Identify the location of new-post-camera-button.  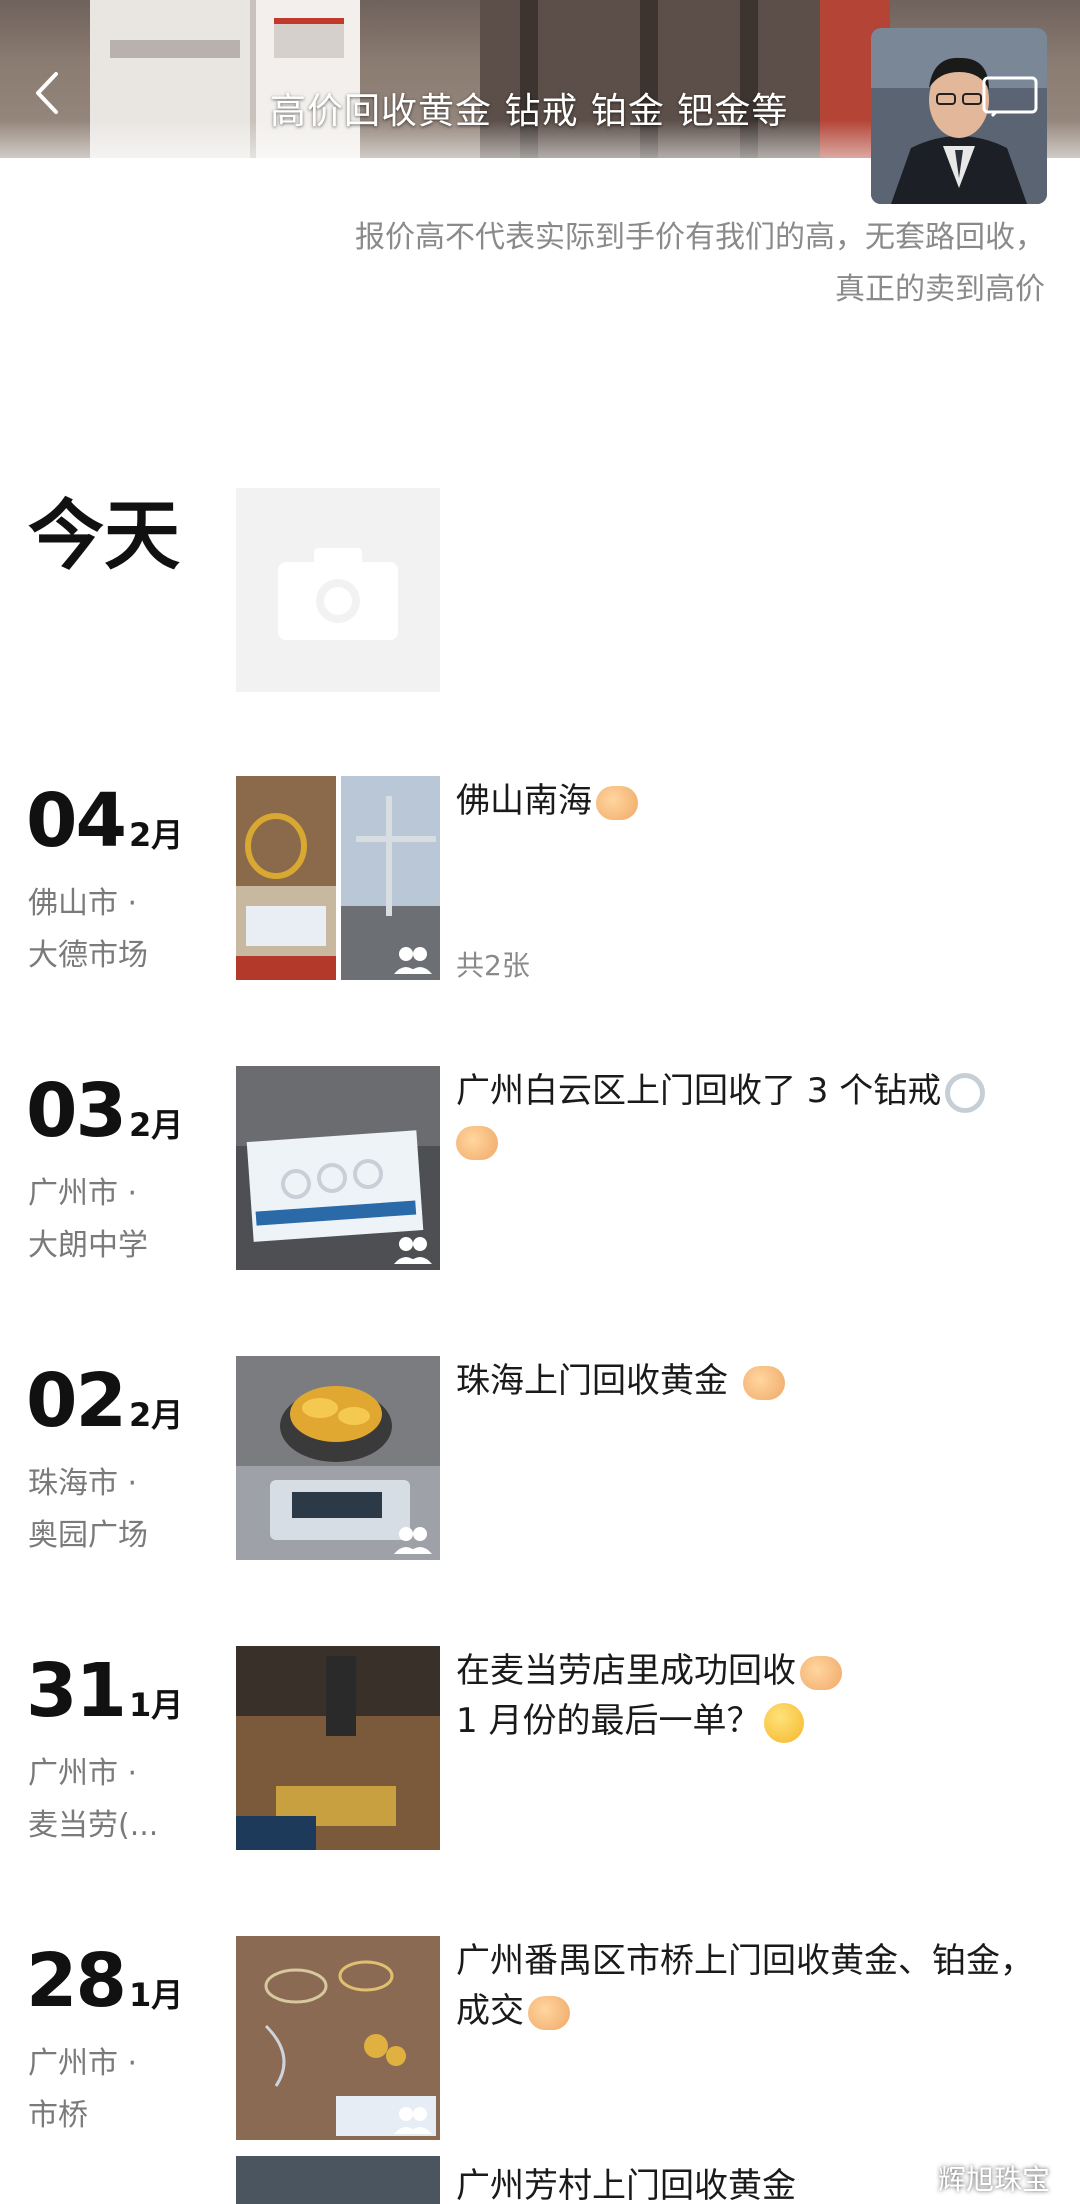
(338, 590).